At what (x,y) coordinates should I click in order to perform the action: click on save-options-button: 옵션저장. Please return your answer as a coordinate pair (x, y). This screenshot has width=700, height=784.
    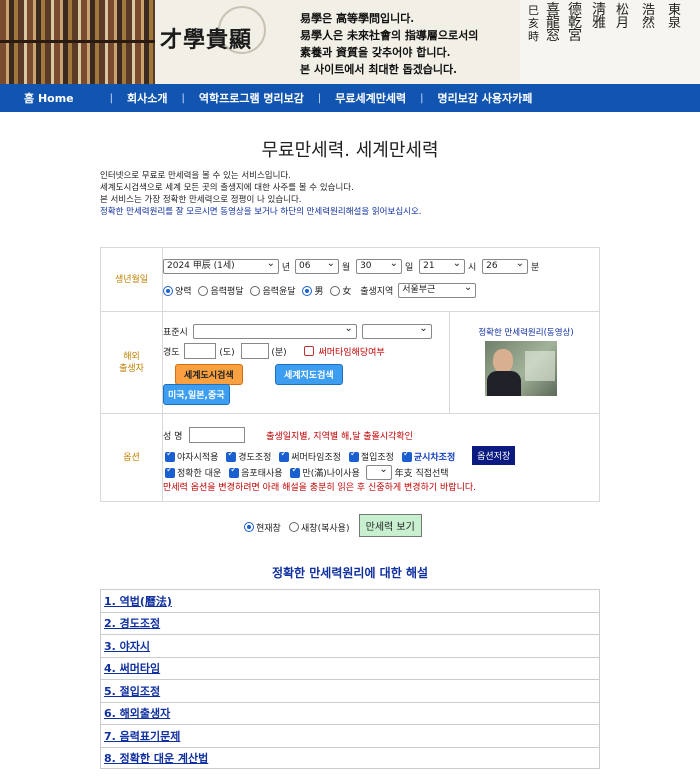
    Looking at the image, I should click on (494, 455).